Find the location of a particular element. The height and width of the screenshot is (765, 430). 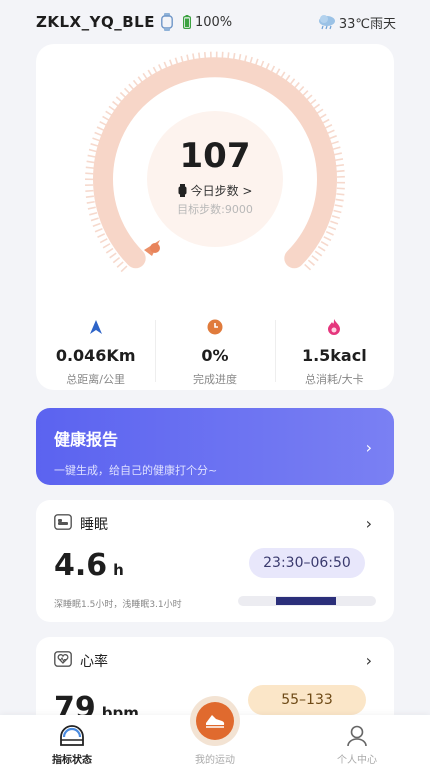

tab-health-index: 指标状态 is located at coordinates (72, 740).